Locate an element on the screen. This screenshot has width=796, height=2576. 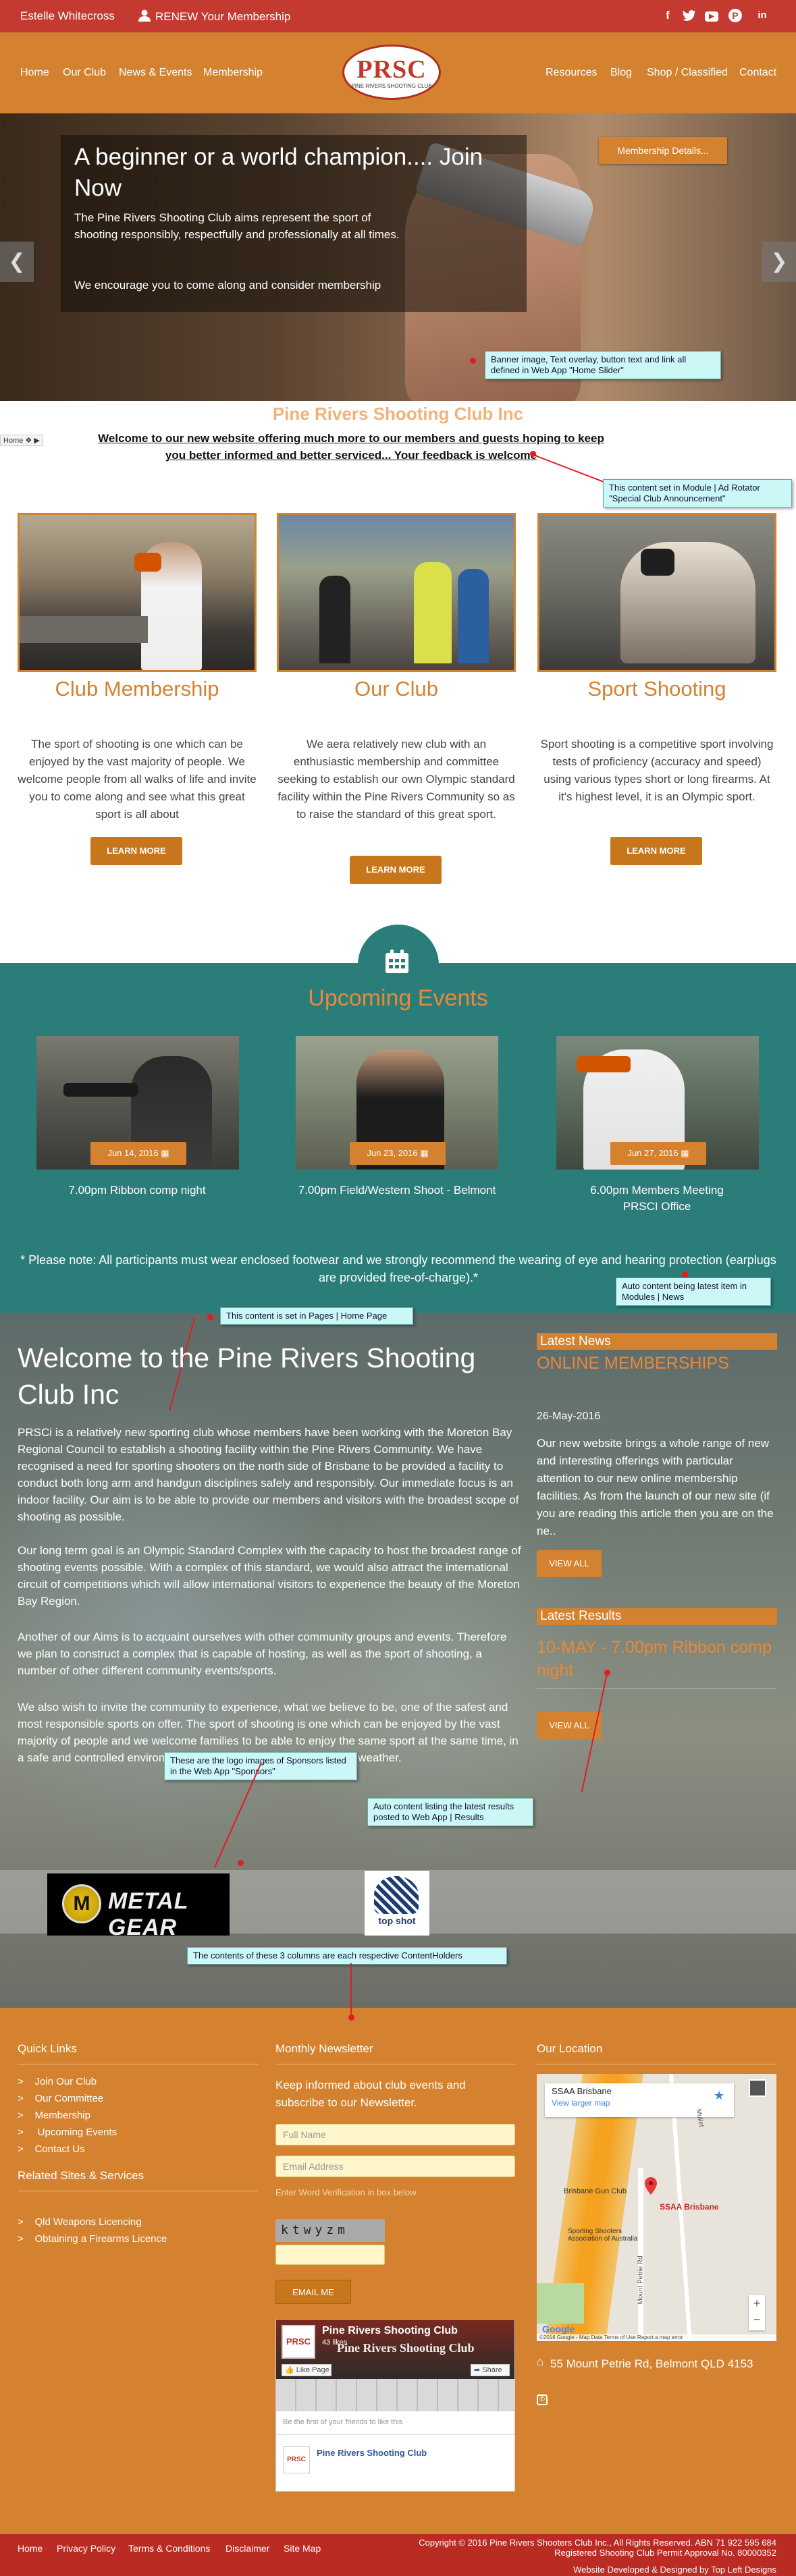
bottom-link-terms: Terms & Conditions is located at coordinates (169, 2548).